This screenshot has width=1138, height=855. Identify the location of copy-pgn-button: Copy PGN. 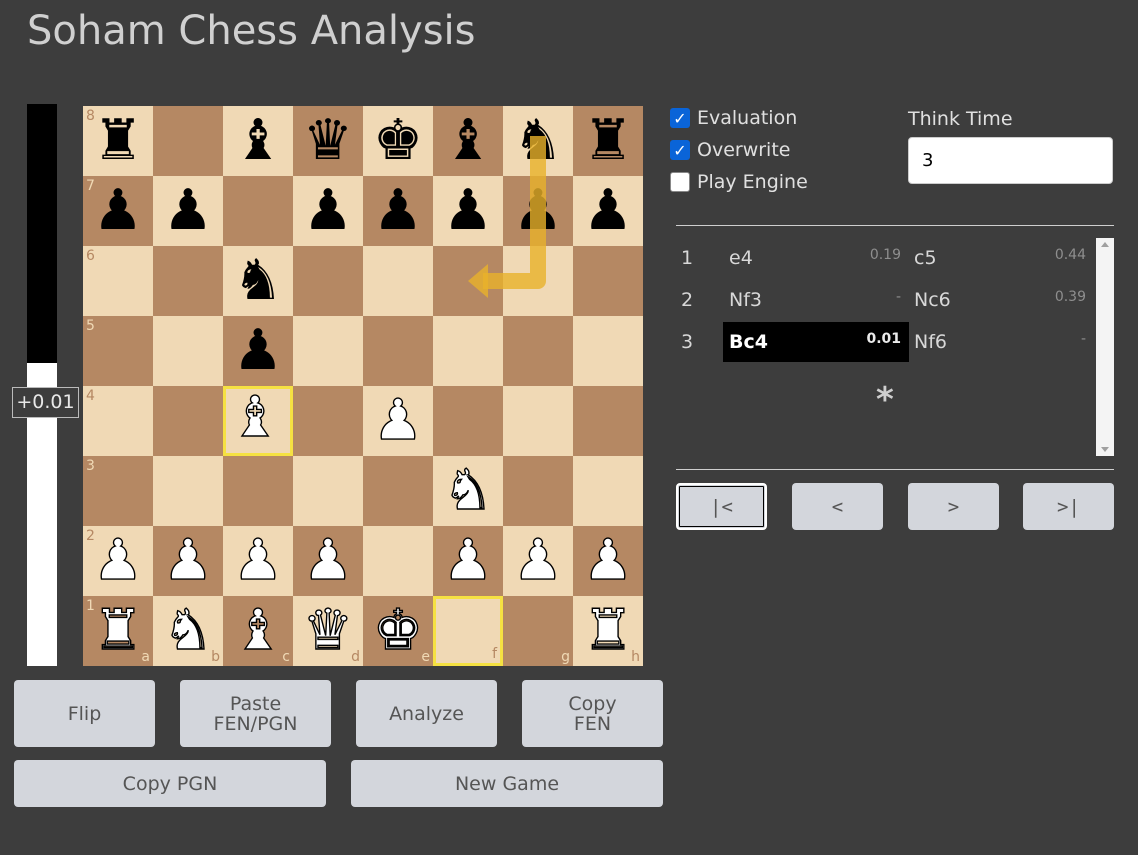
(170, 783).